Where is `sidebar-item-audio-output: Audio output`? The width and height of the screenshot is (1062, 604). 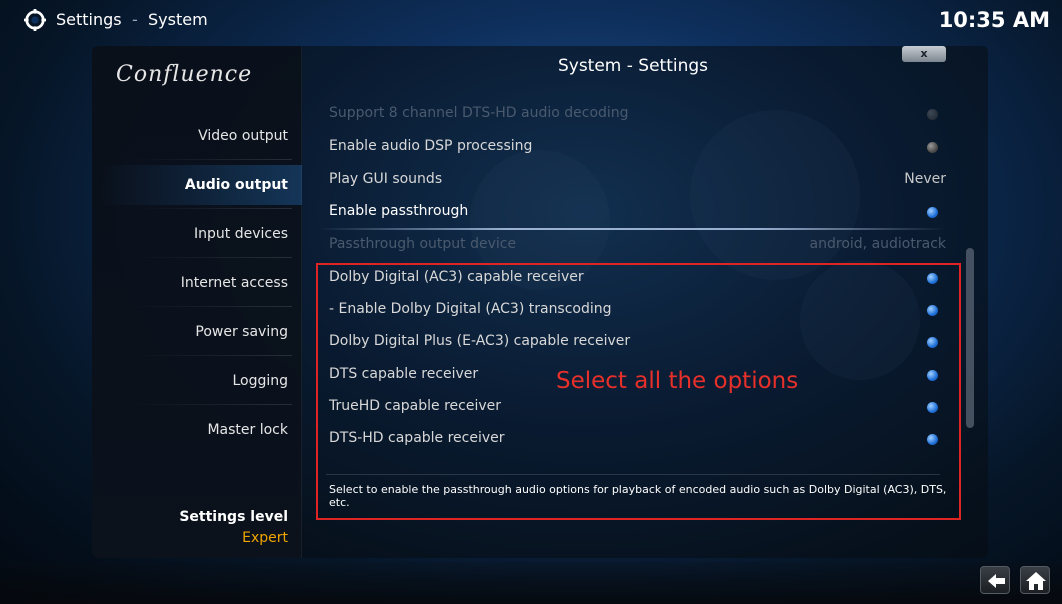 sidebar-item-audio-output: Audio output is located at coordinates (201, 185).